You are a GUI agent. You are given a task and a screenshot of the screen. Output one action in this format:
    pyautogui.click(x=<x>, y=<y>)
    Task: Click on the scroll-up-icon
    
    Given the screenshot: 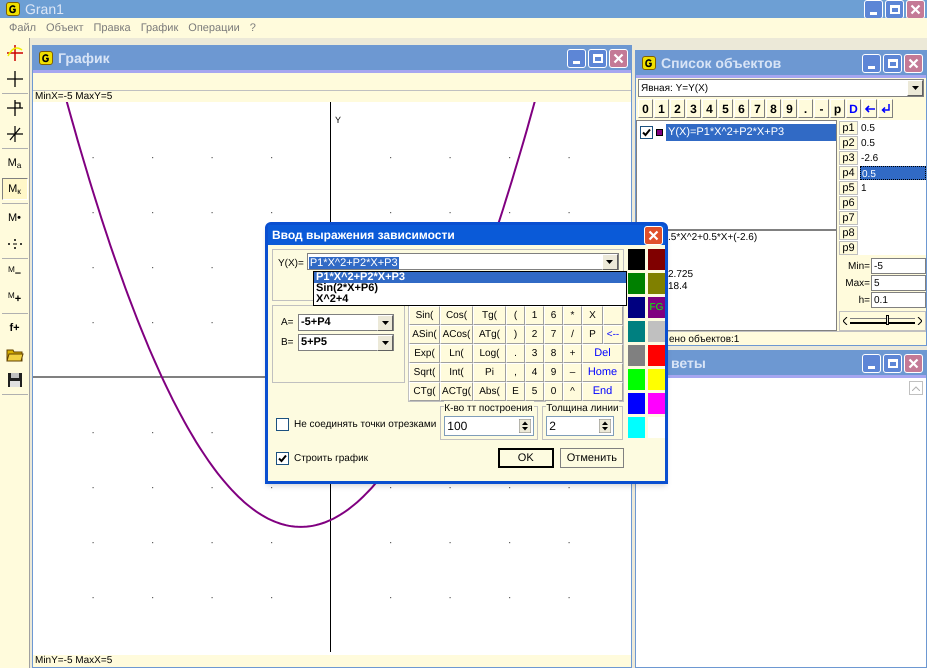 What is the action you would take?
    pyautogui.click(x=916, y=388)
    